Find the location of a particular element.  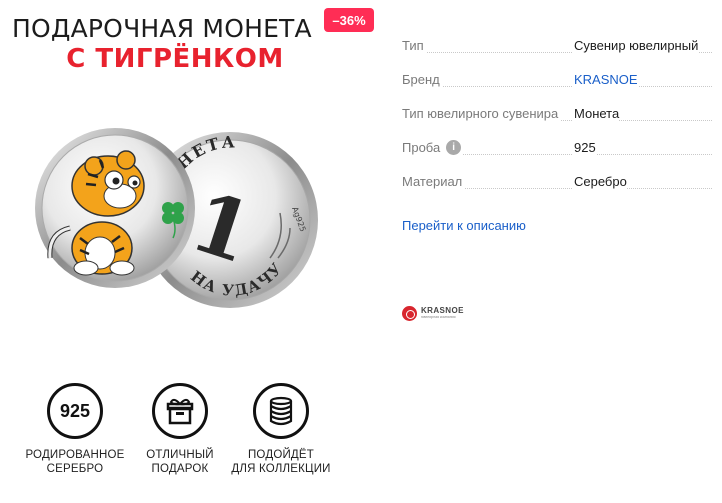

feature-caption: ПОДОЙДЁТ ДЛЯ КОЛЛЕКЦИИ is located at coordinates (281, 462).